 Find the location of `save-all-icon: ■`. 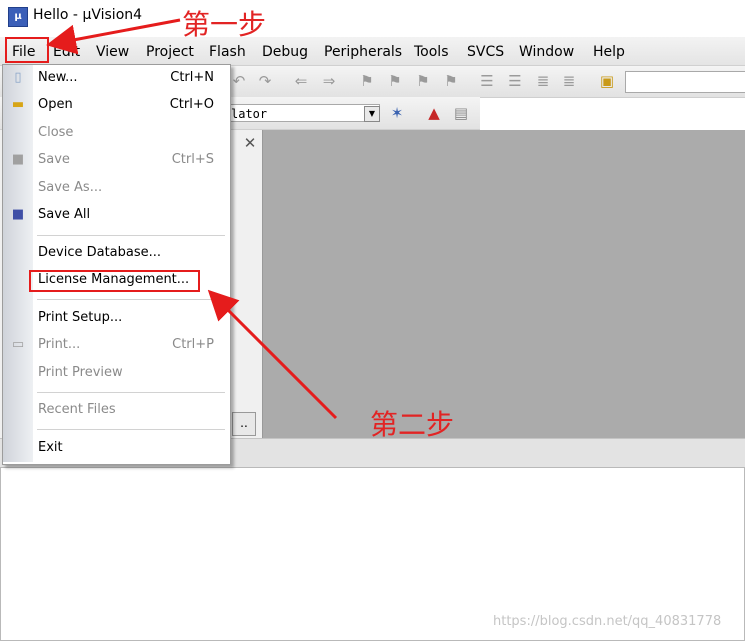

save-all-icon: ■ is located at coordinates (18, 214).